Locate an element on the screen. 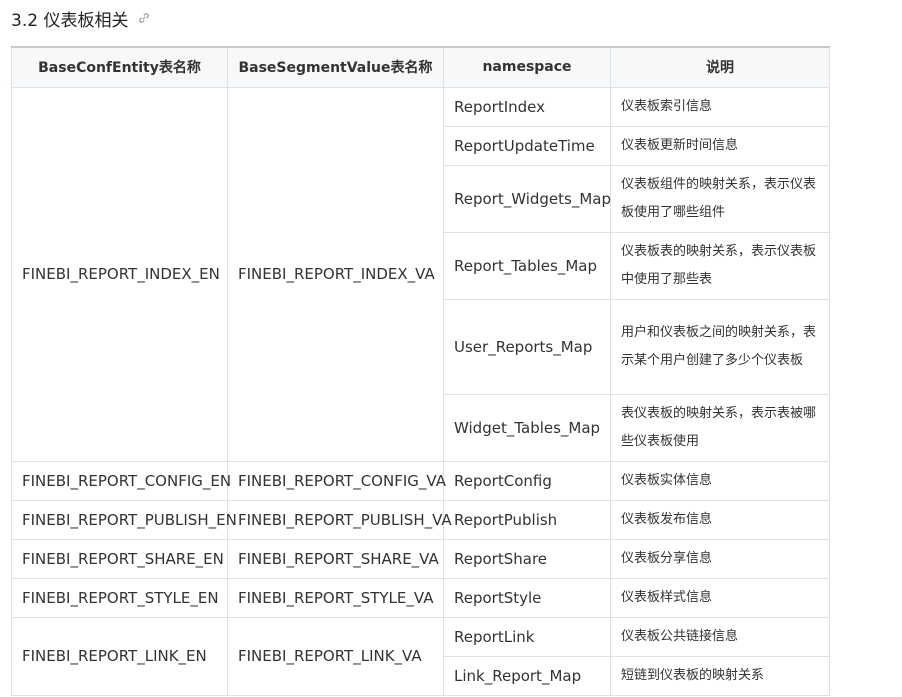 This screenshot has height=697, width=902. segment-cell: FINEBI_REPORT_LINK_VA is located at coordinates (335, 656).